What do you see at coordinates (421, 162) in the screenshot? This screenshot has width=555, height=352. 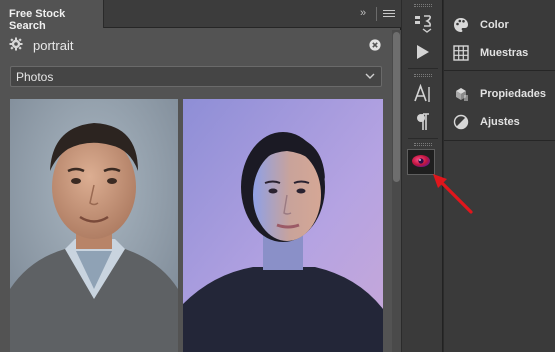 I see `extension-icon` at bounding box center [421, 162].